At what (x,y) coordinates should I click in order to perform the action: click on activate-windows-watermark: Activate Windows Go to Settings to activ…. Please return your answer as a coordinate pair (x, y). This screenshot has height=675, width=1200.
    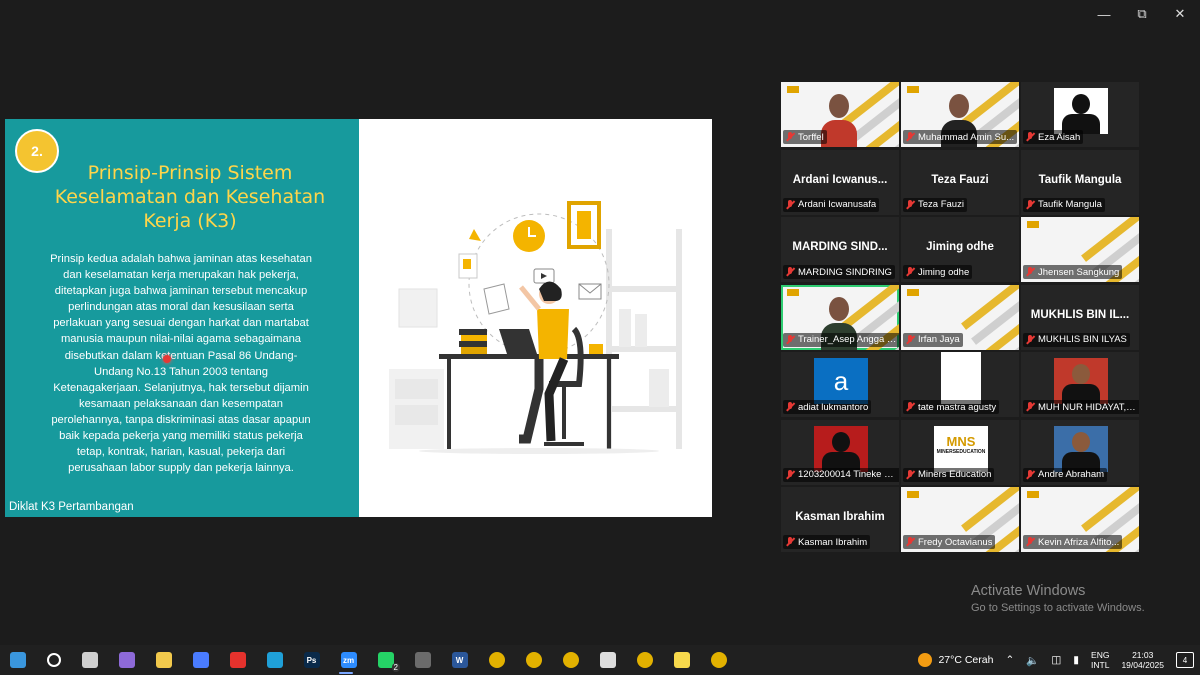
    Looking at the image, I should click on (1058, 598).